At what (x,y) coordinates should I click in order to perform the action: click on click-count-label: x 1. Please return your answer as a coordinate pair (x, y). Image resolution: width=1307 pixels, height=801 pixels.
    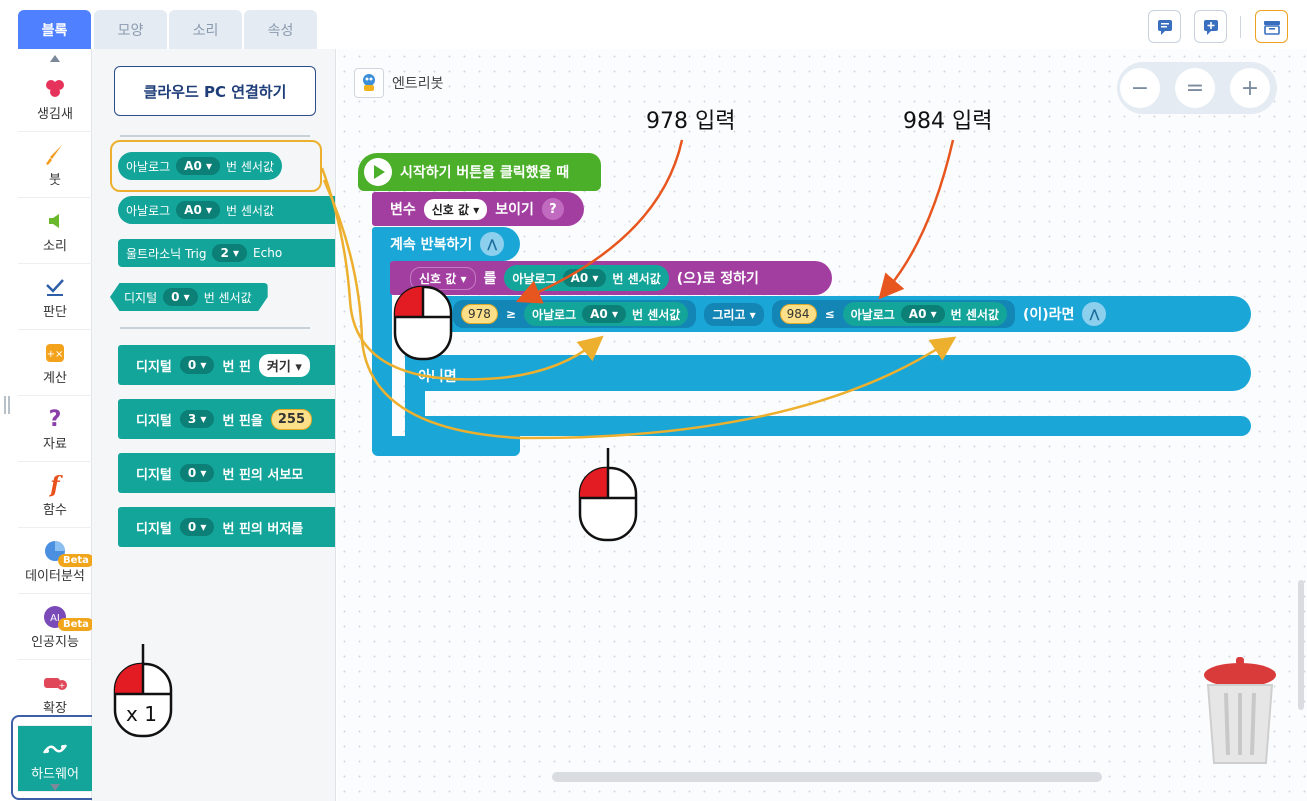
    Looking at the image, I should click on (141, 714).